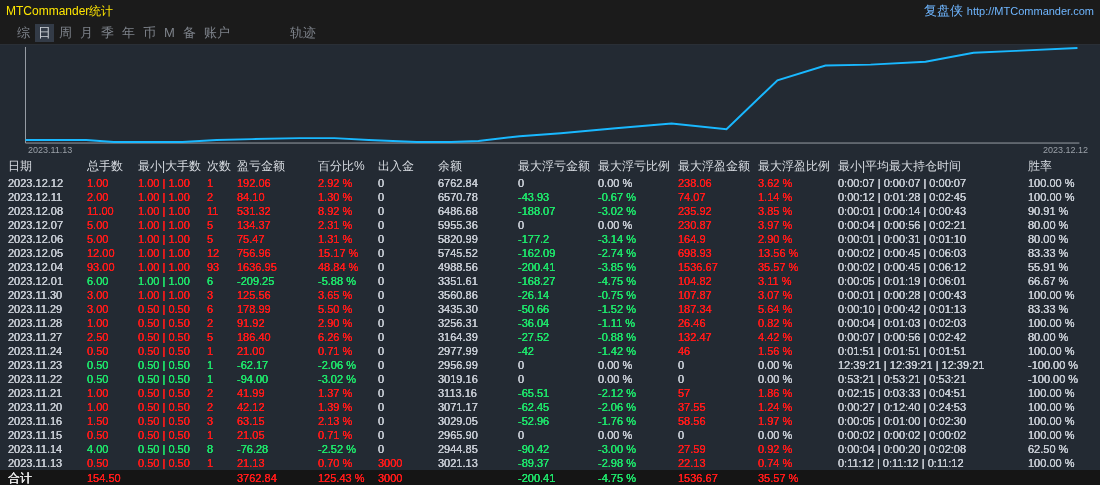 This screenshot has width=1100, height=485. Describe the element at coordinates (695, 253) in the screenshot. I see `table-cell: 698.93` at that location.